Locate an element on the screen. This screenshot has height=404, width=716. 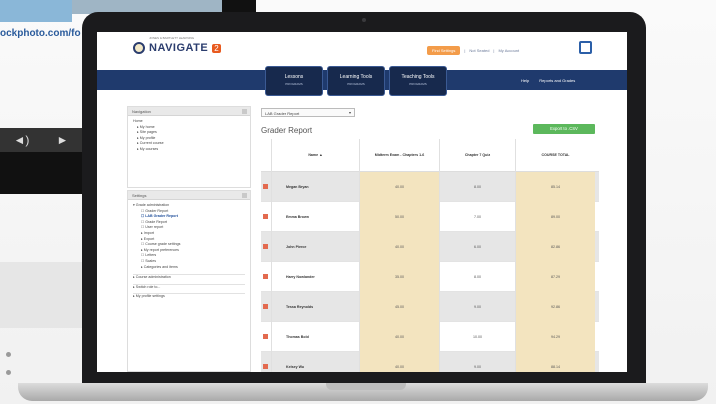
tab-label: Learning Tools is located at coordinates (356, 77).